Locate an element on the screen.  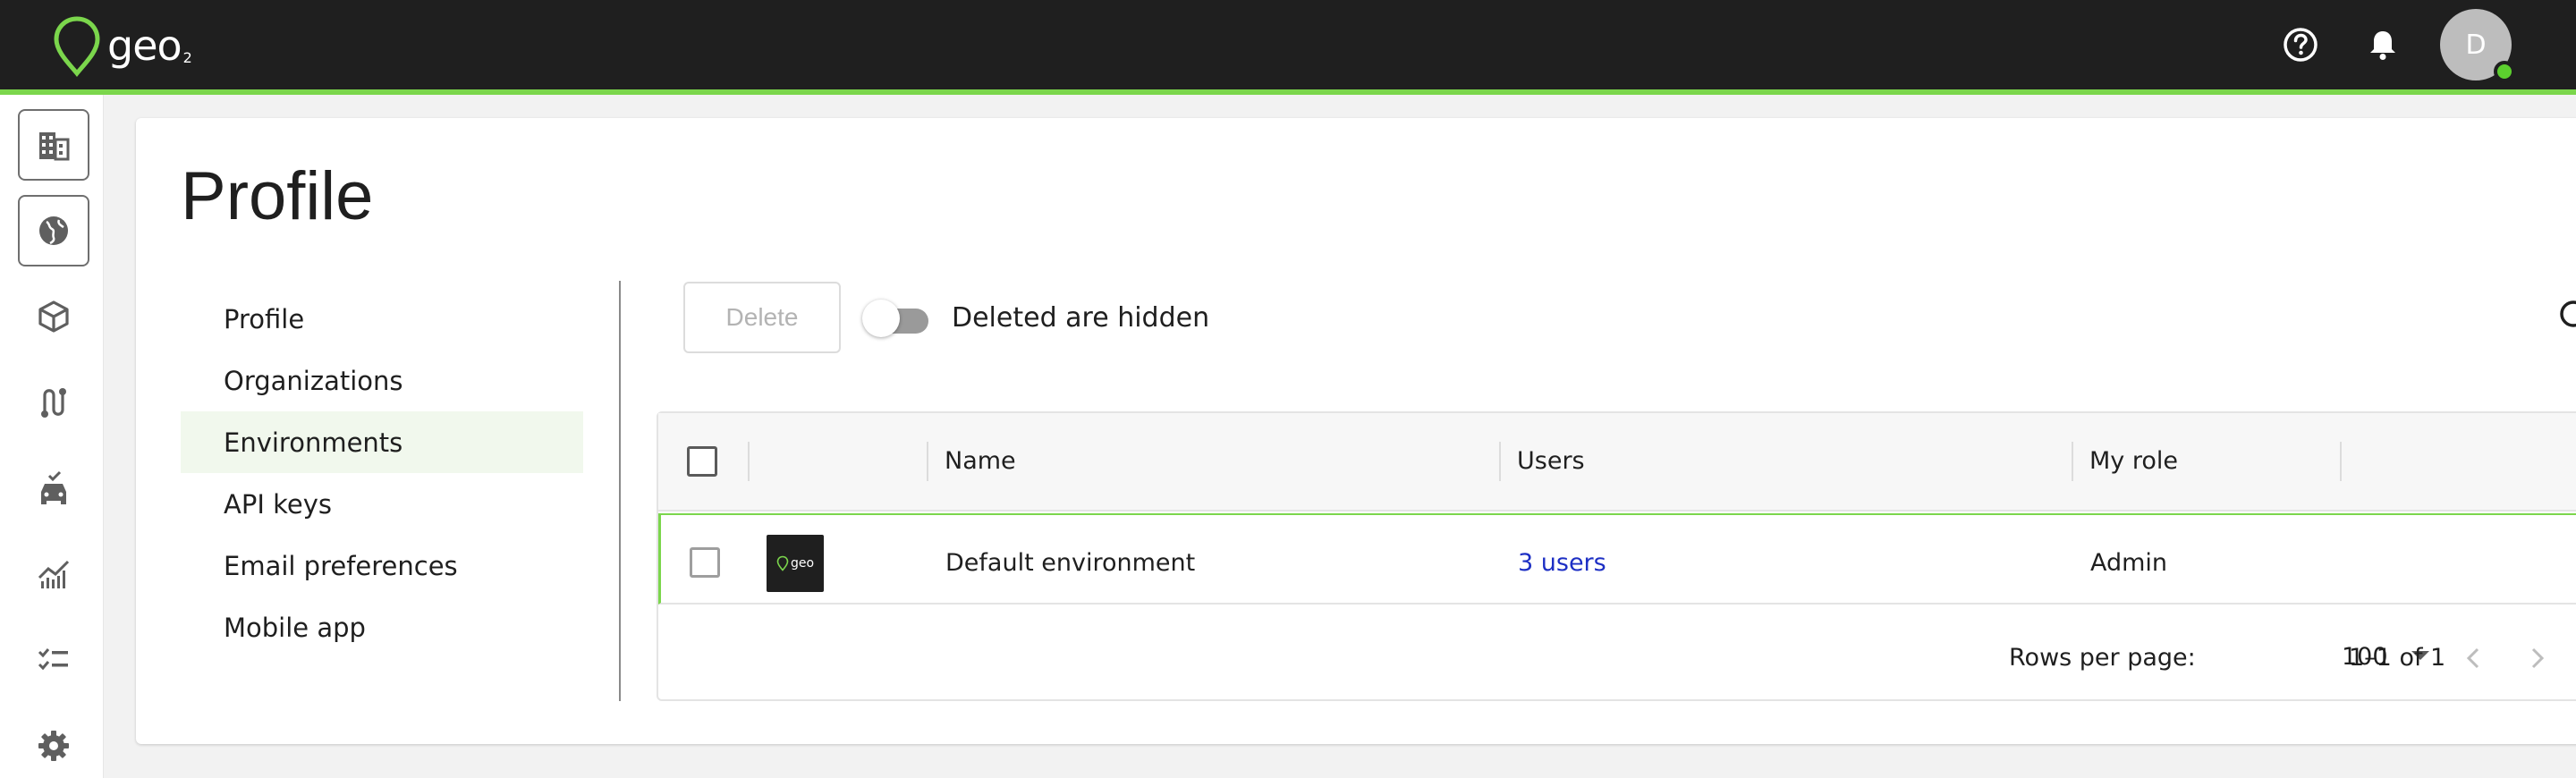
buildings-icon is located at coordinates (54, 146).